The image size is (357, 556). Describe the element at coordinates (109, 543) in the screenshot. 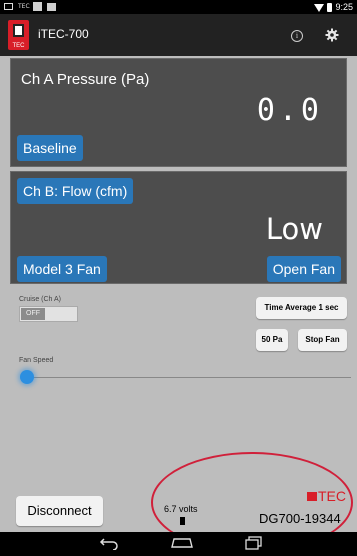

I see `back-icon` at that location.